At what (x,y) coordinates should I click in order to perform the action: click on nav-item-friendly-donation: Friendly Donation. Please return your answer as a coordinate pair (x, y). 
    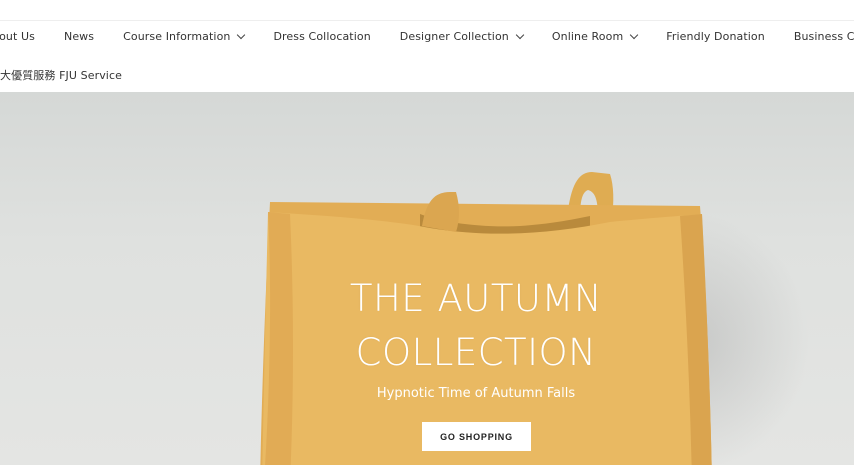
    Looking at the image, I should click on (715, 36).